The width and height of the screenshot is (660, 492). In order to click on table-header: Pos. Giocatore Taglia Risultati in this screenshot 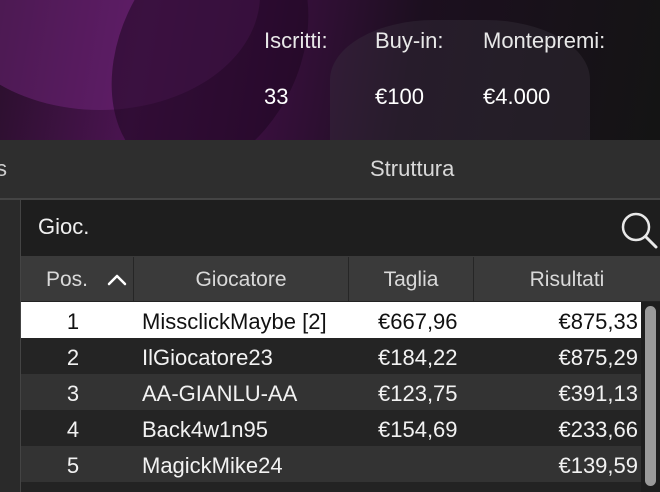, I will do `click(340, 279)`.